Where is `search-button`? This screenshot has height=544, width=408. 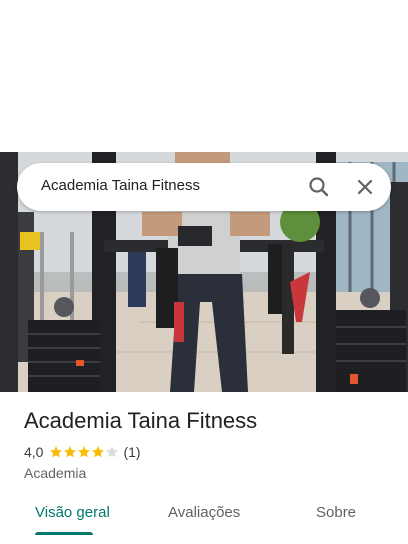 search-button is located at coordinates (319, 187).